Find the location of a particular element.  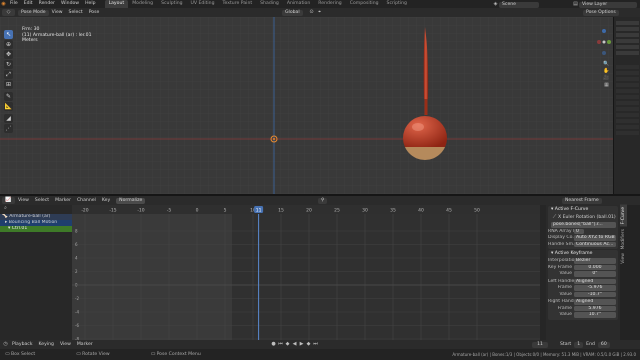

frame-ruler-label: 25 is located at coordinates (337, 211).